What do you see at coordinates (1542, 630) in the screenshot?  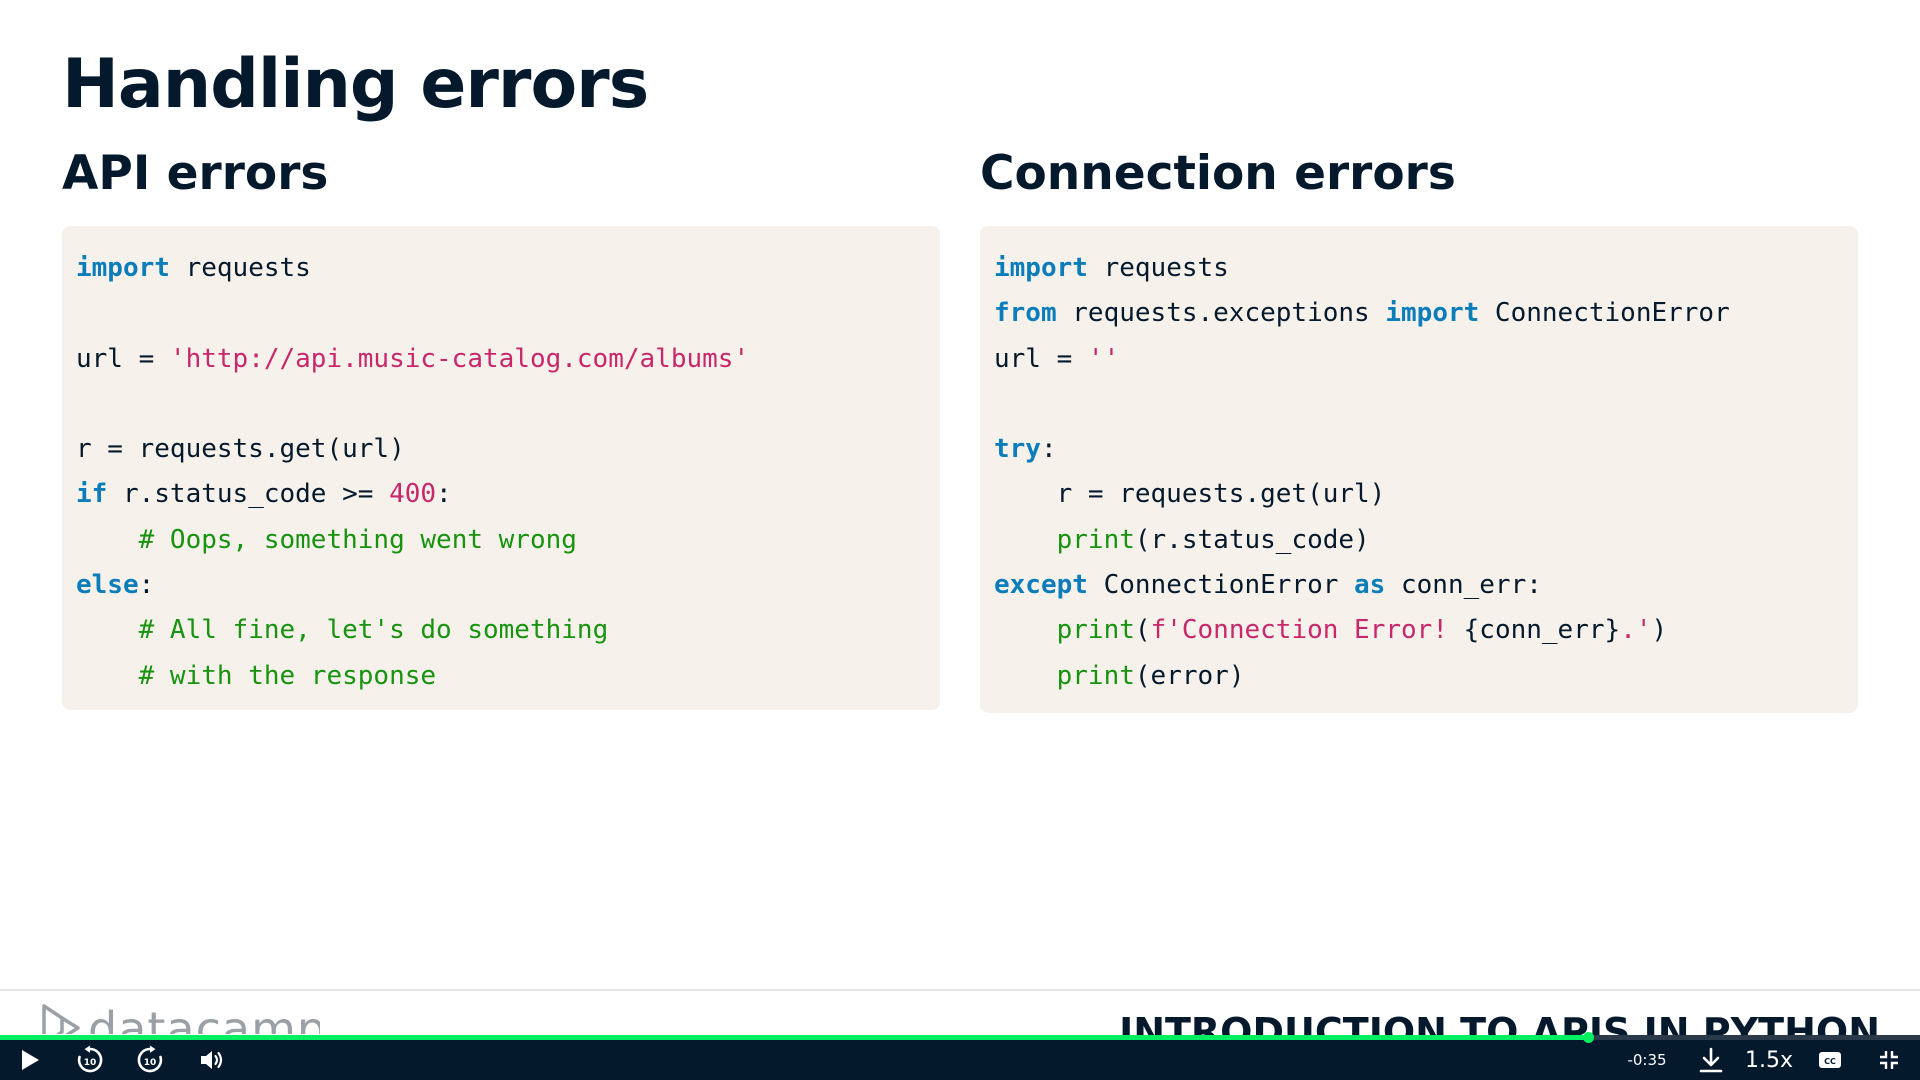 I see `code-token: {conn_err}` at bounding box center [1542, 630].